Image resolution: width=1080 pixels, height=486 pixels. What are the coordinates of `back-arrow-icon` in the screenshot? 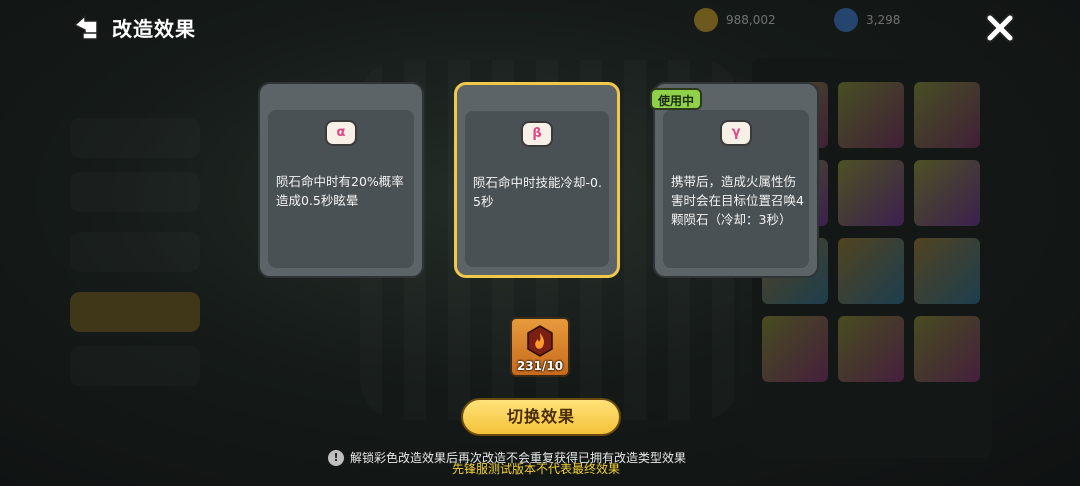 It's located at (87, 27).